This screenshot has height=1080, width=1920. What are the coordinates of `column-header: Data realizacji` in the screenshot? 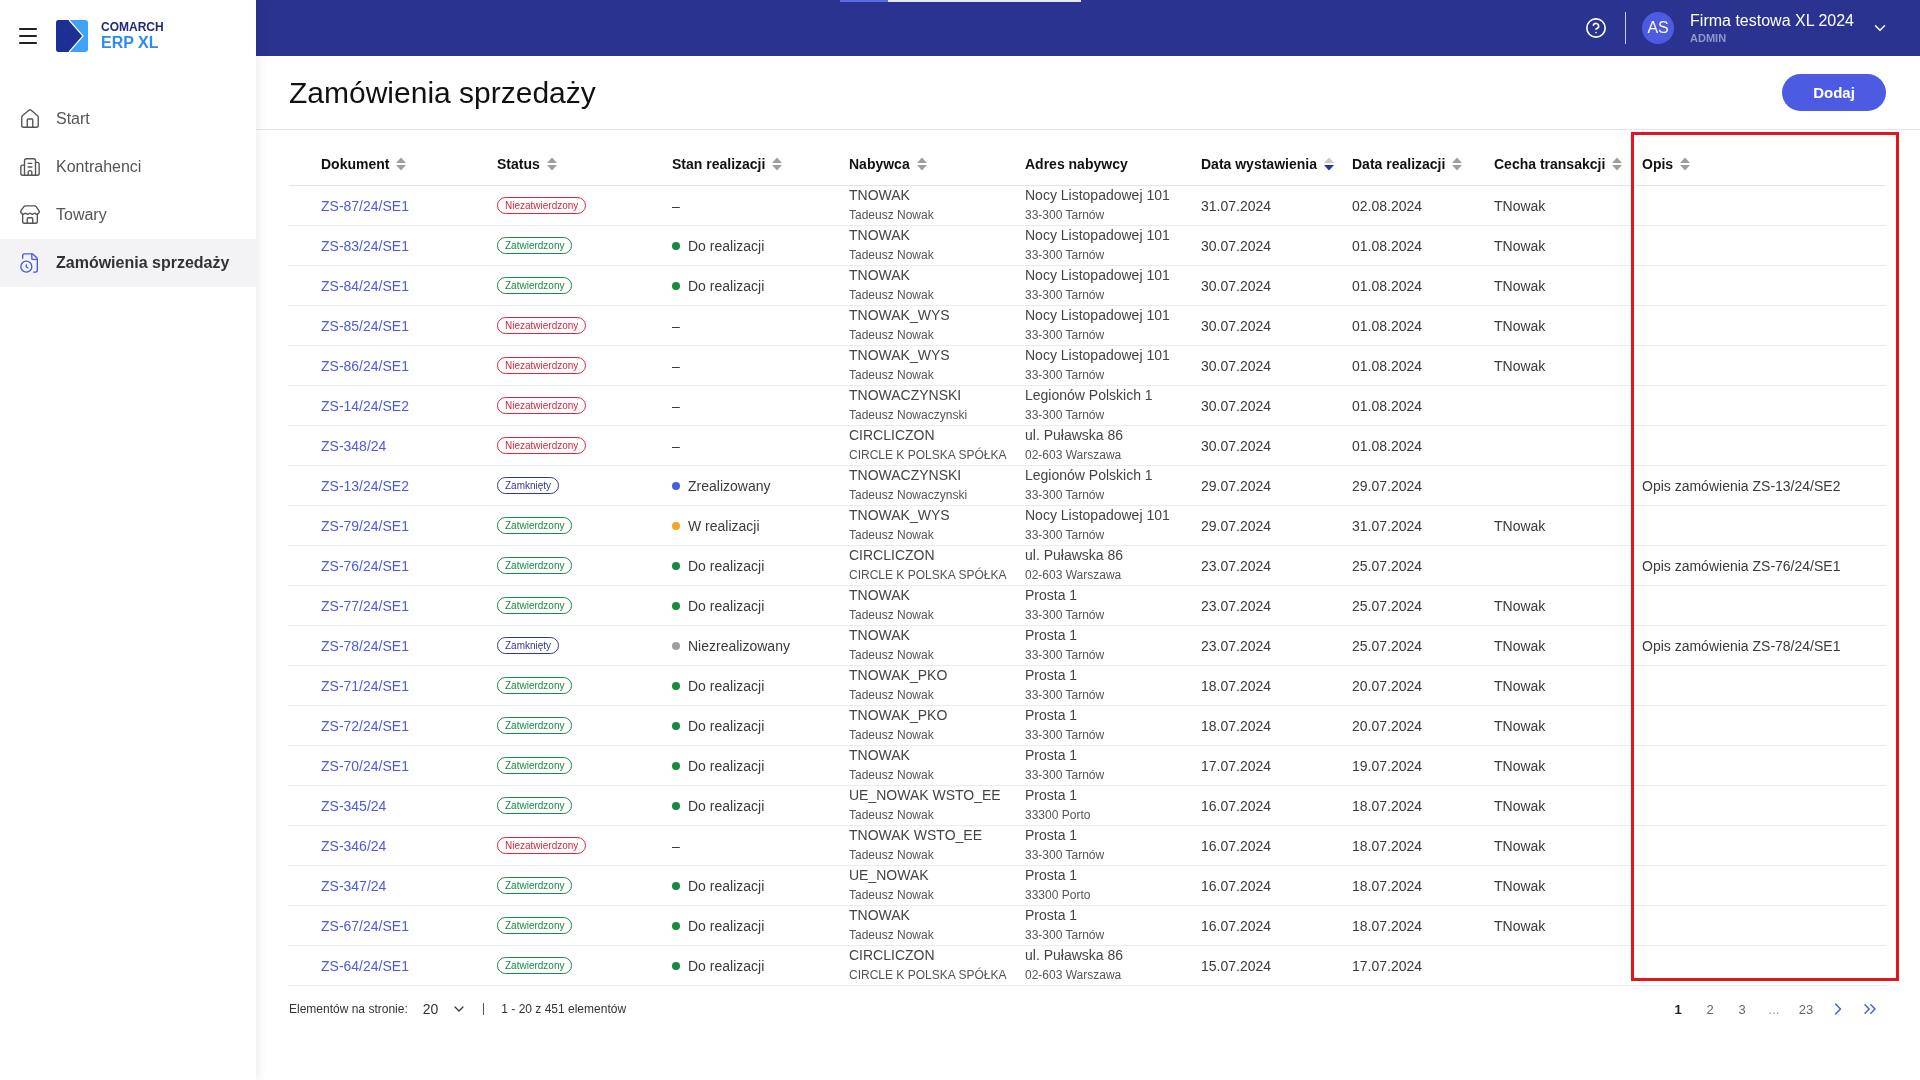 It's located at (1399, 163).